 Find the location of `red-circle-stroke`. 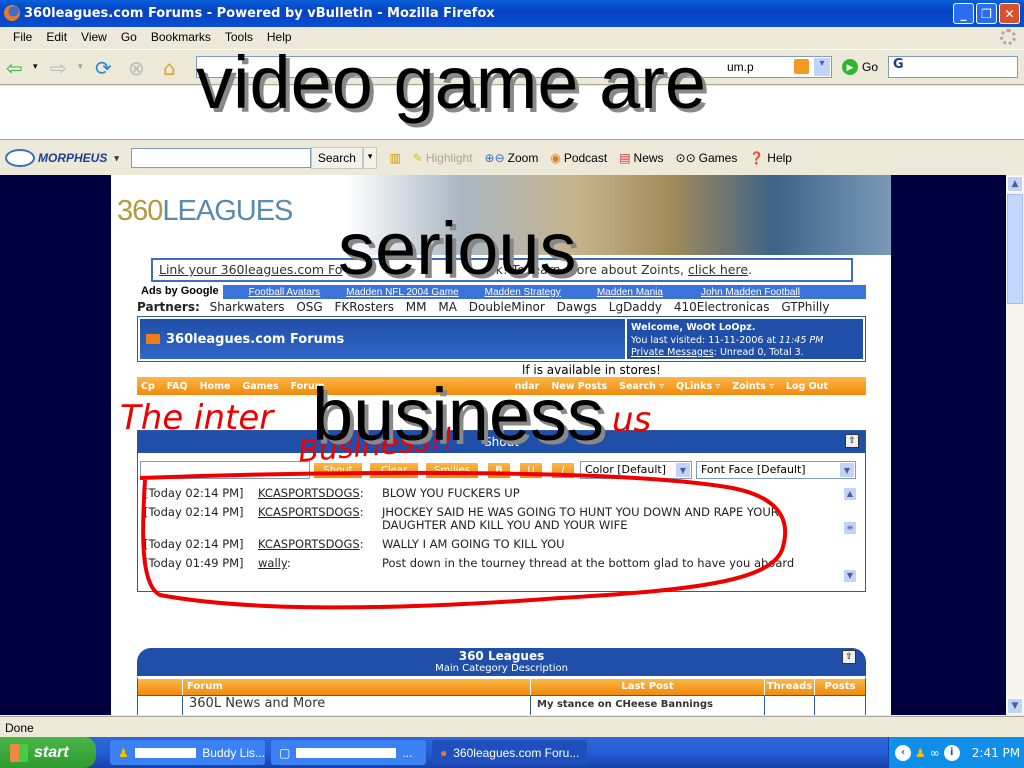

red-circle-stroke is located at coordinates (463, 540).